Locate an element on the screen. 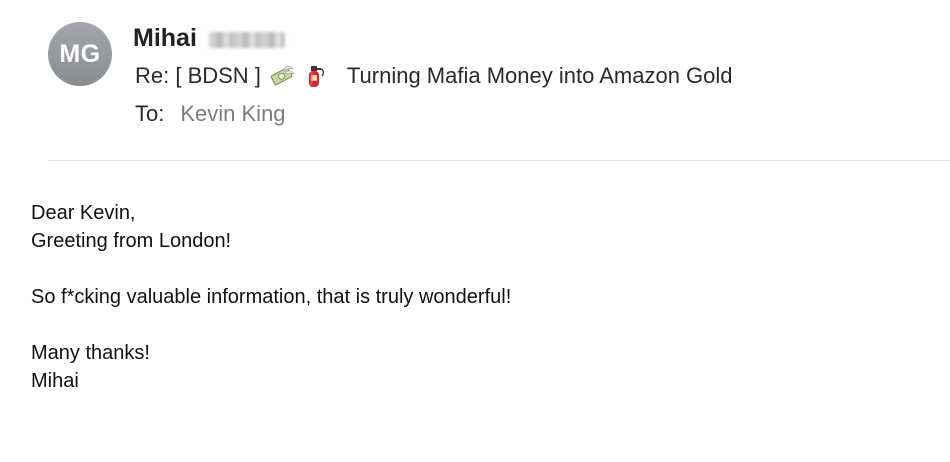 The width and height of the screenshot is (950, 462). intro-line: Greeting from London! is located at coordinates (131, 241).